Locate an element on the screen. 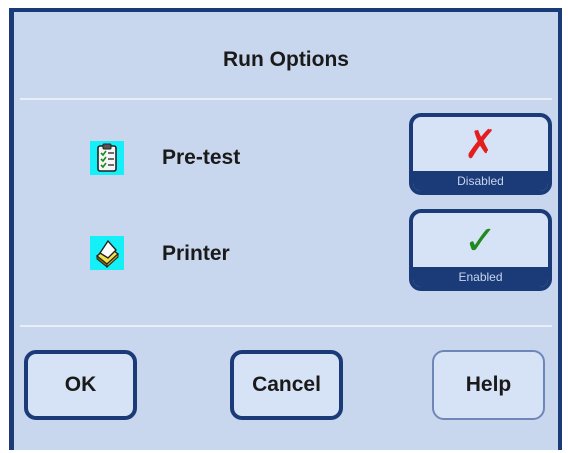 Image resolution: width=568 pixels, height=453 pixels. help-button: Help is located at coordinates (488, 385).